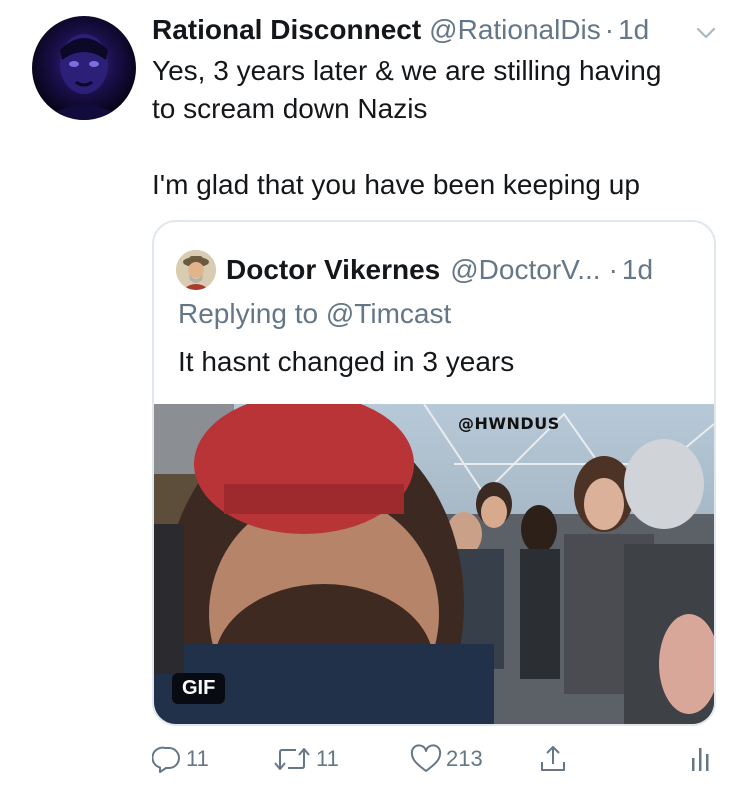 The width and height of the screenshot is (732, 788). I want to click on share-icon, so click(553, 758).